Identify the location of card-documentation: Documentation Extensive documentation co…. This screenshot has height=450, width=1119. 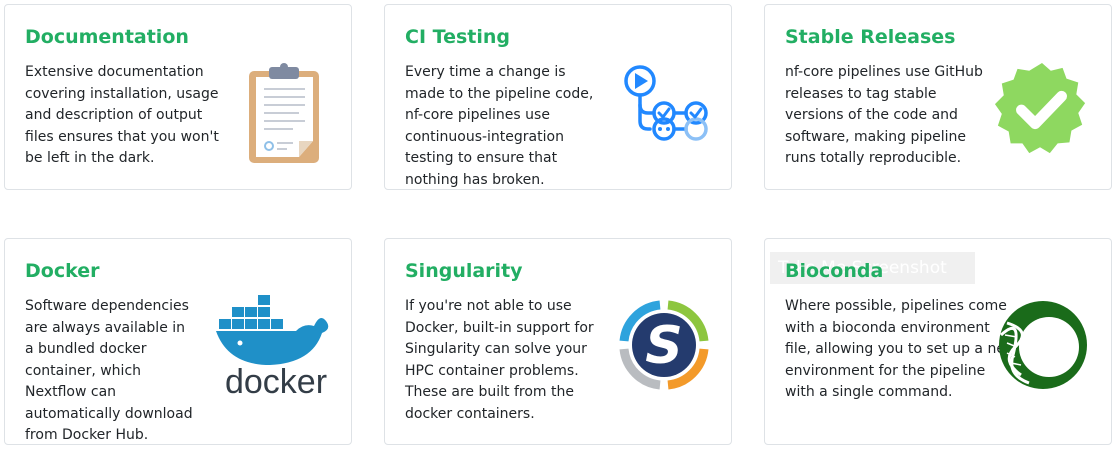
(178, 97).